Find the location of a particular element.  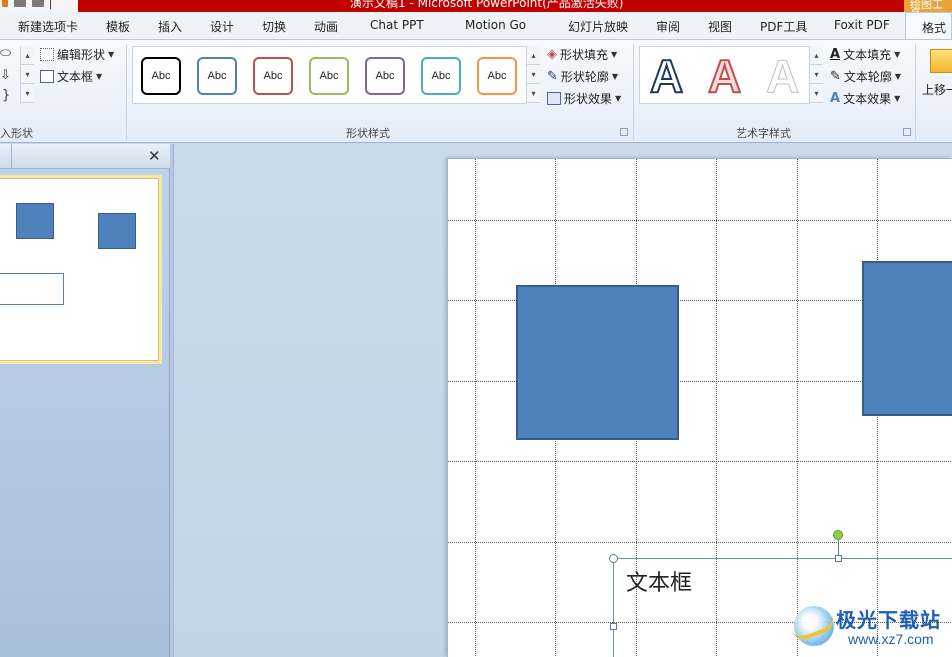

tab-transitions: 切换 is located at coordinates (274, 26).